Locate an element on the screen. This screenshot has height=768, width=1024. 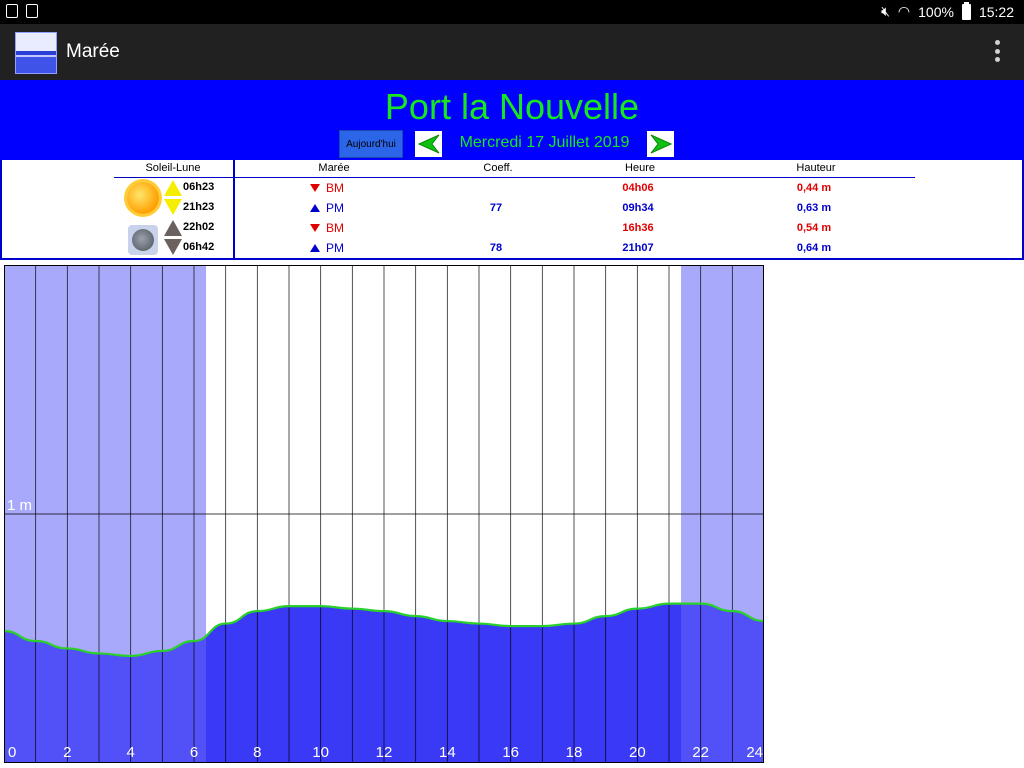
x-tick-label-22: 22 is located at coordinates (700, 752).